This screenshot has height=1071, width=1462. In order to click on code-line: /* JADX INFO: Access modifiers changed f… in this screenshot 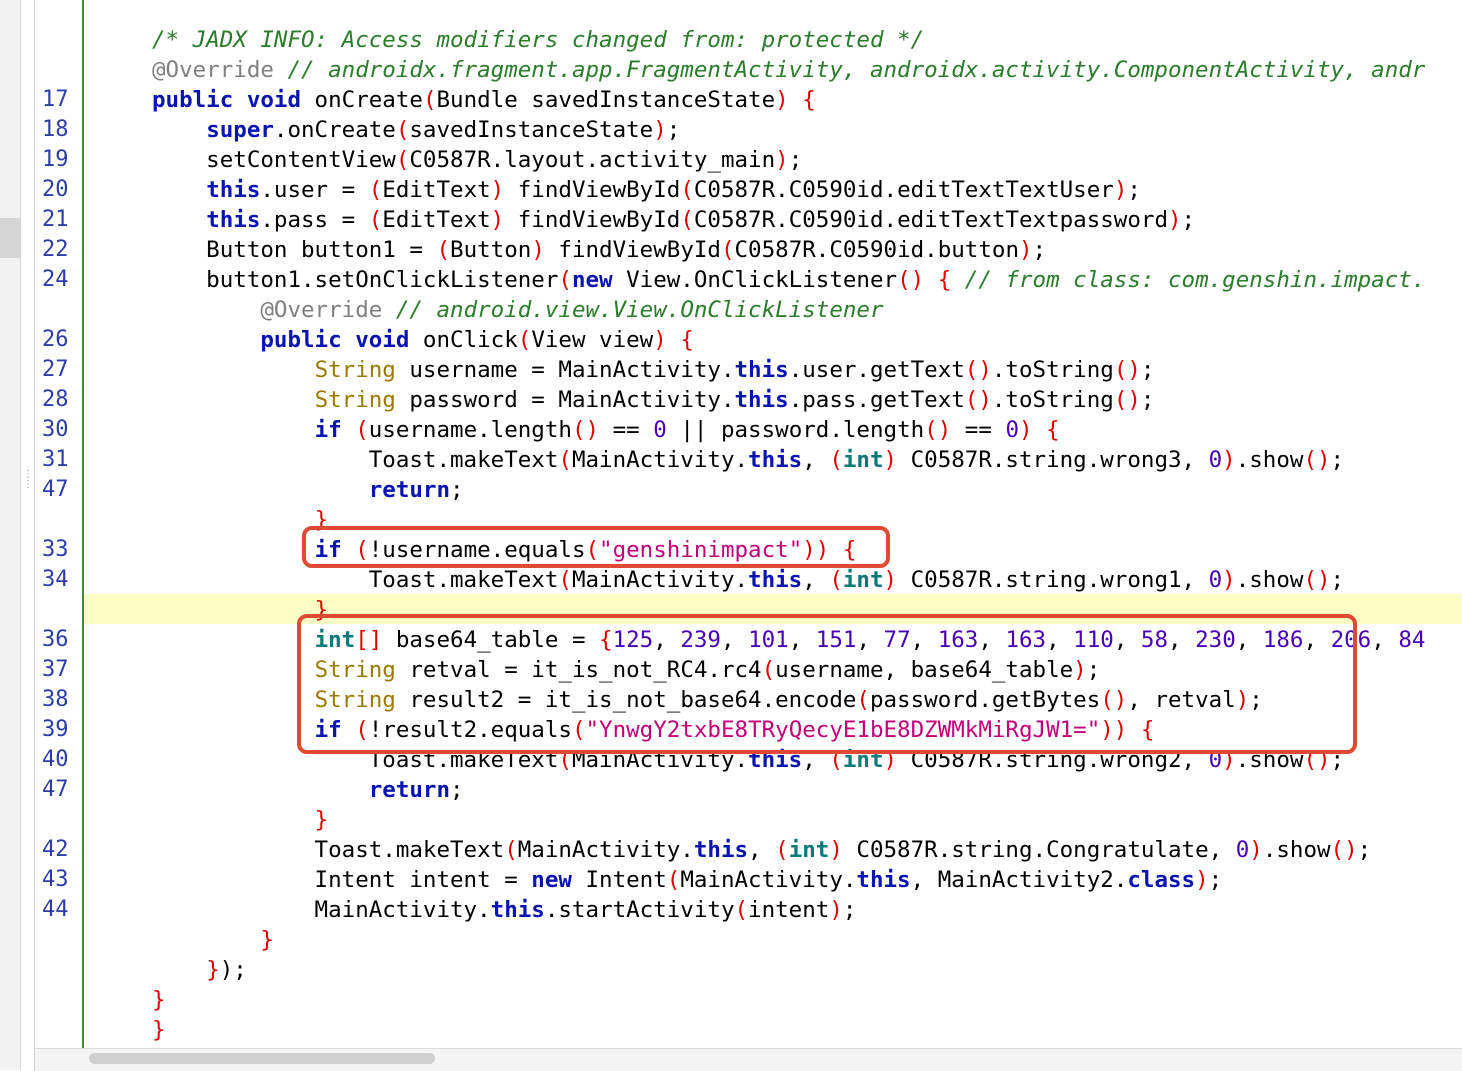, I will do `click(538, 40)`.